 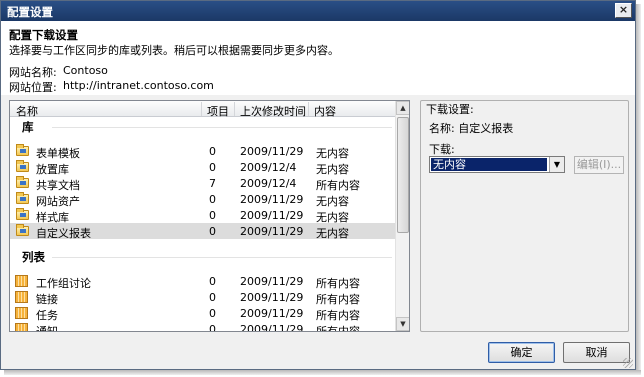 I want to click on arrow-down-icon: ▼, so click(x=403, y=324).